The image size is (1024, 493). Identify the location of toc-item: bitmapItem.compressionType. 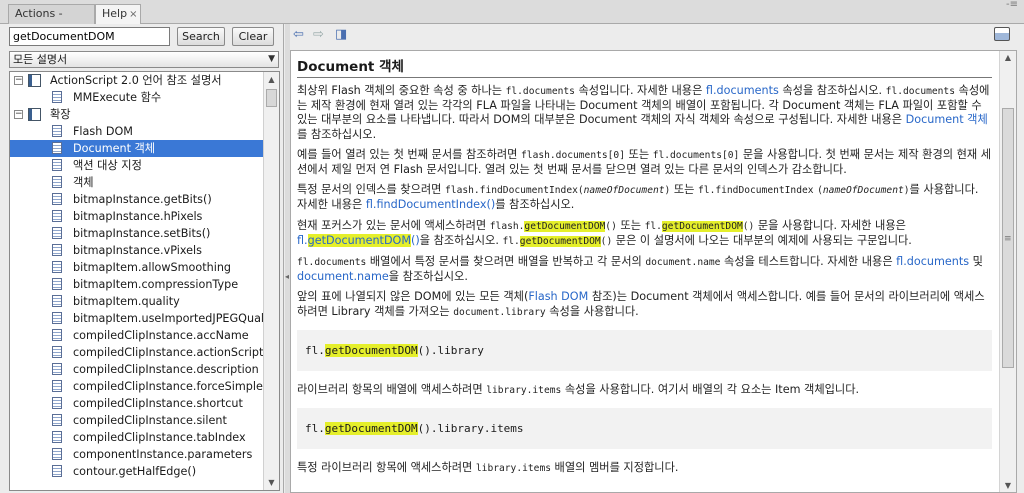
(137, 284).